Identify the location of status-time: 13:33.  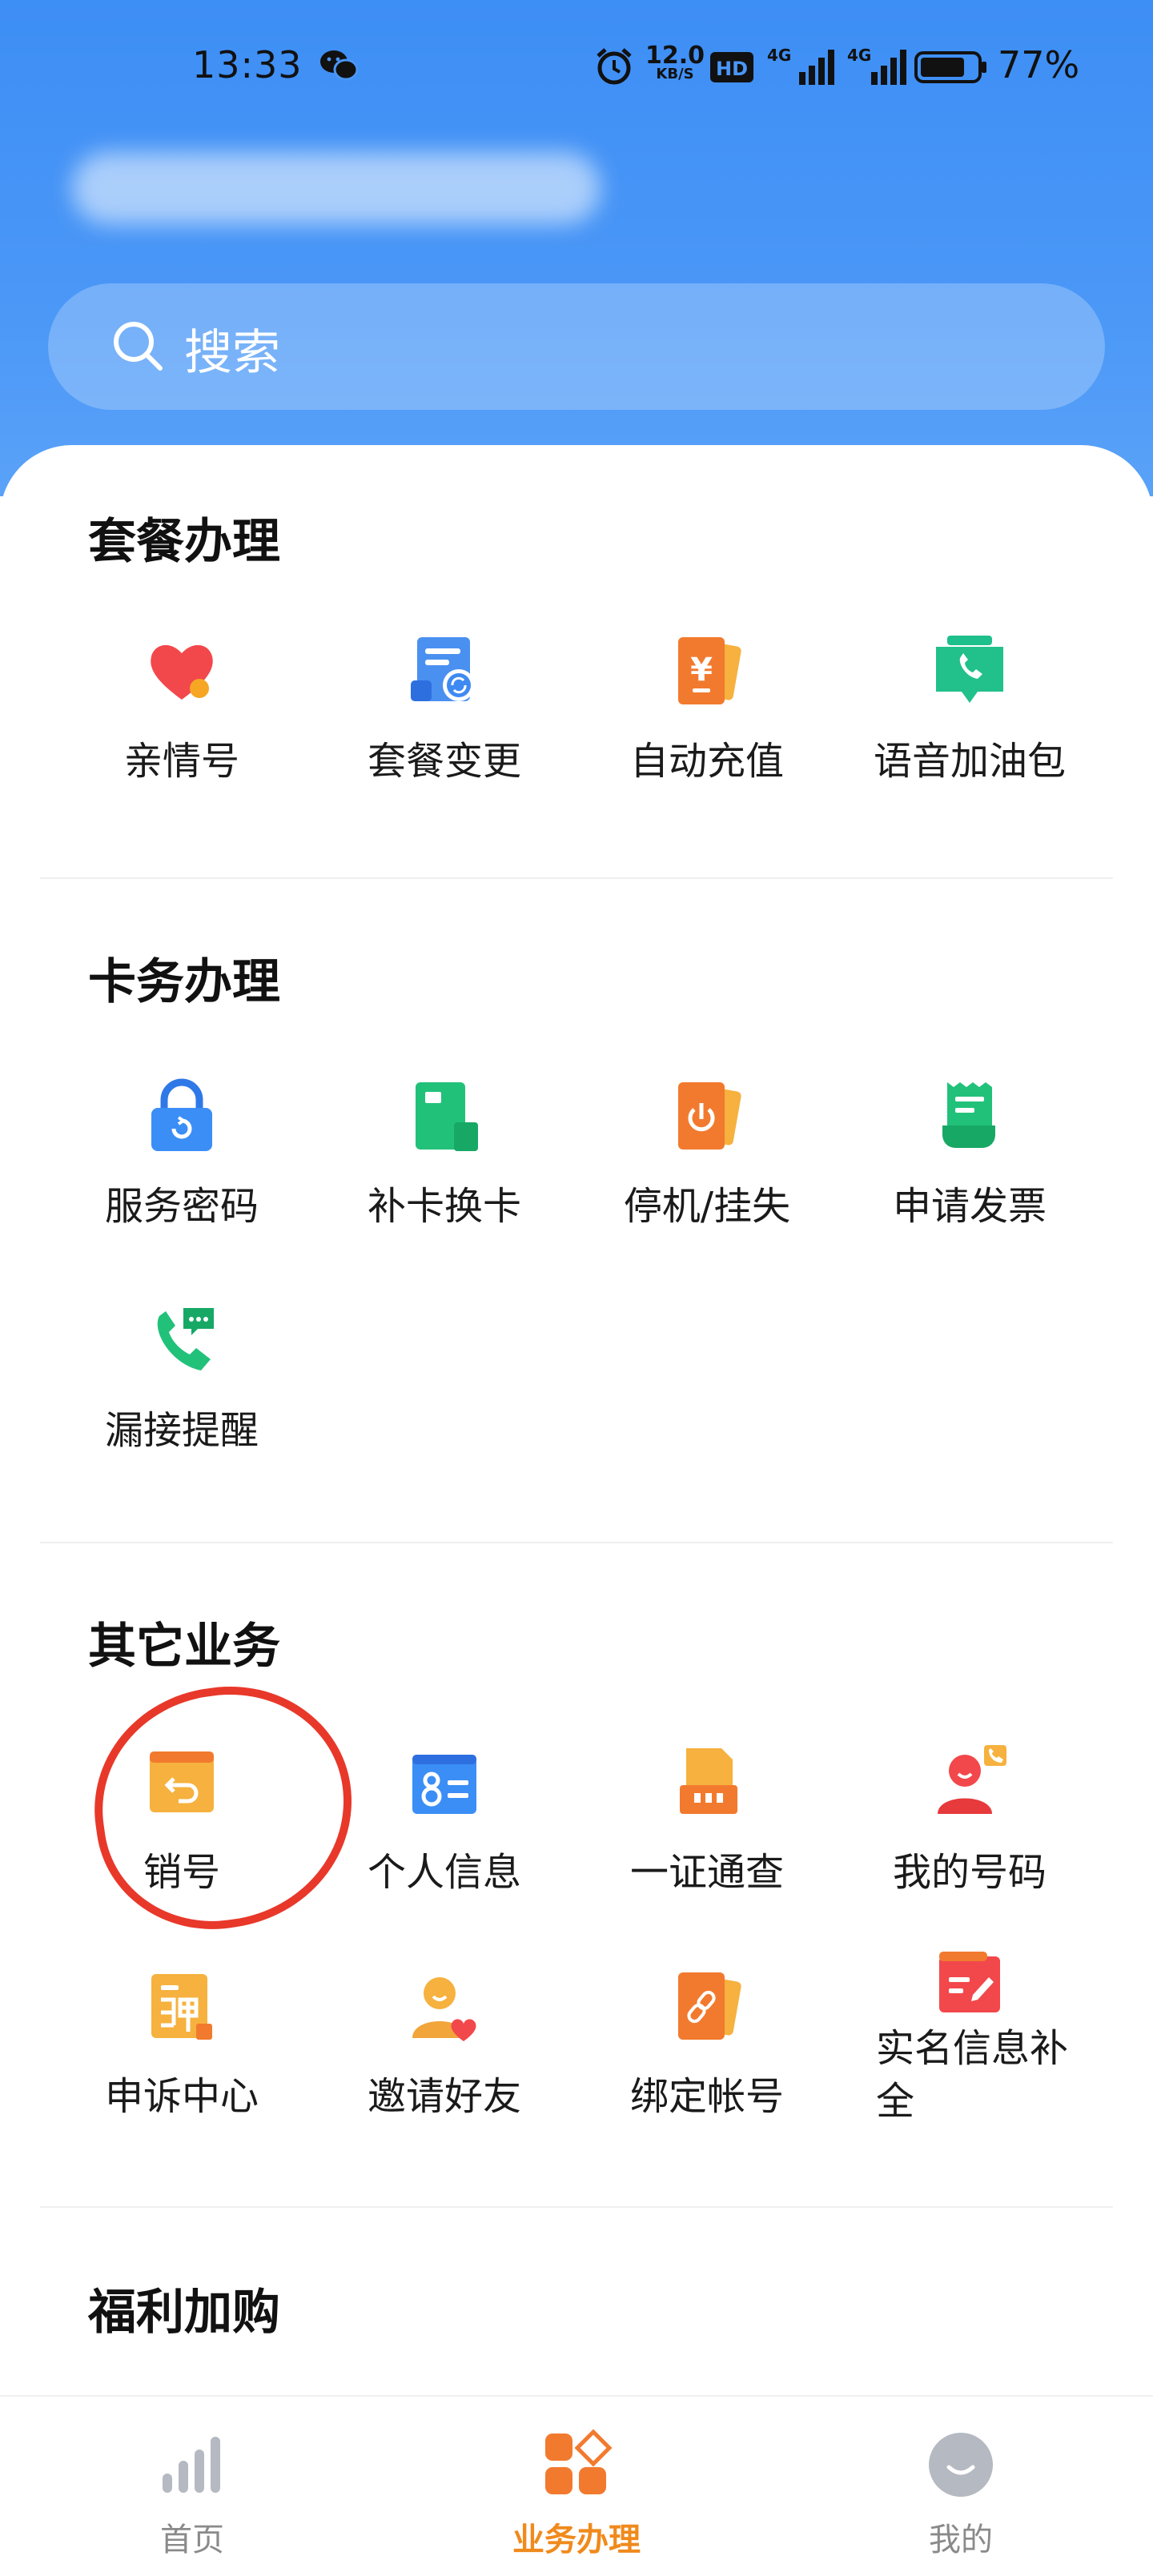
(248, 64).